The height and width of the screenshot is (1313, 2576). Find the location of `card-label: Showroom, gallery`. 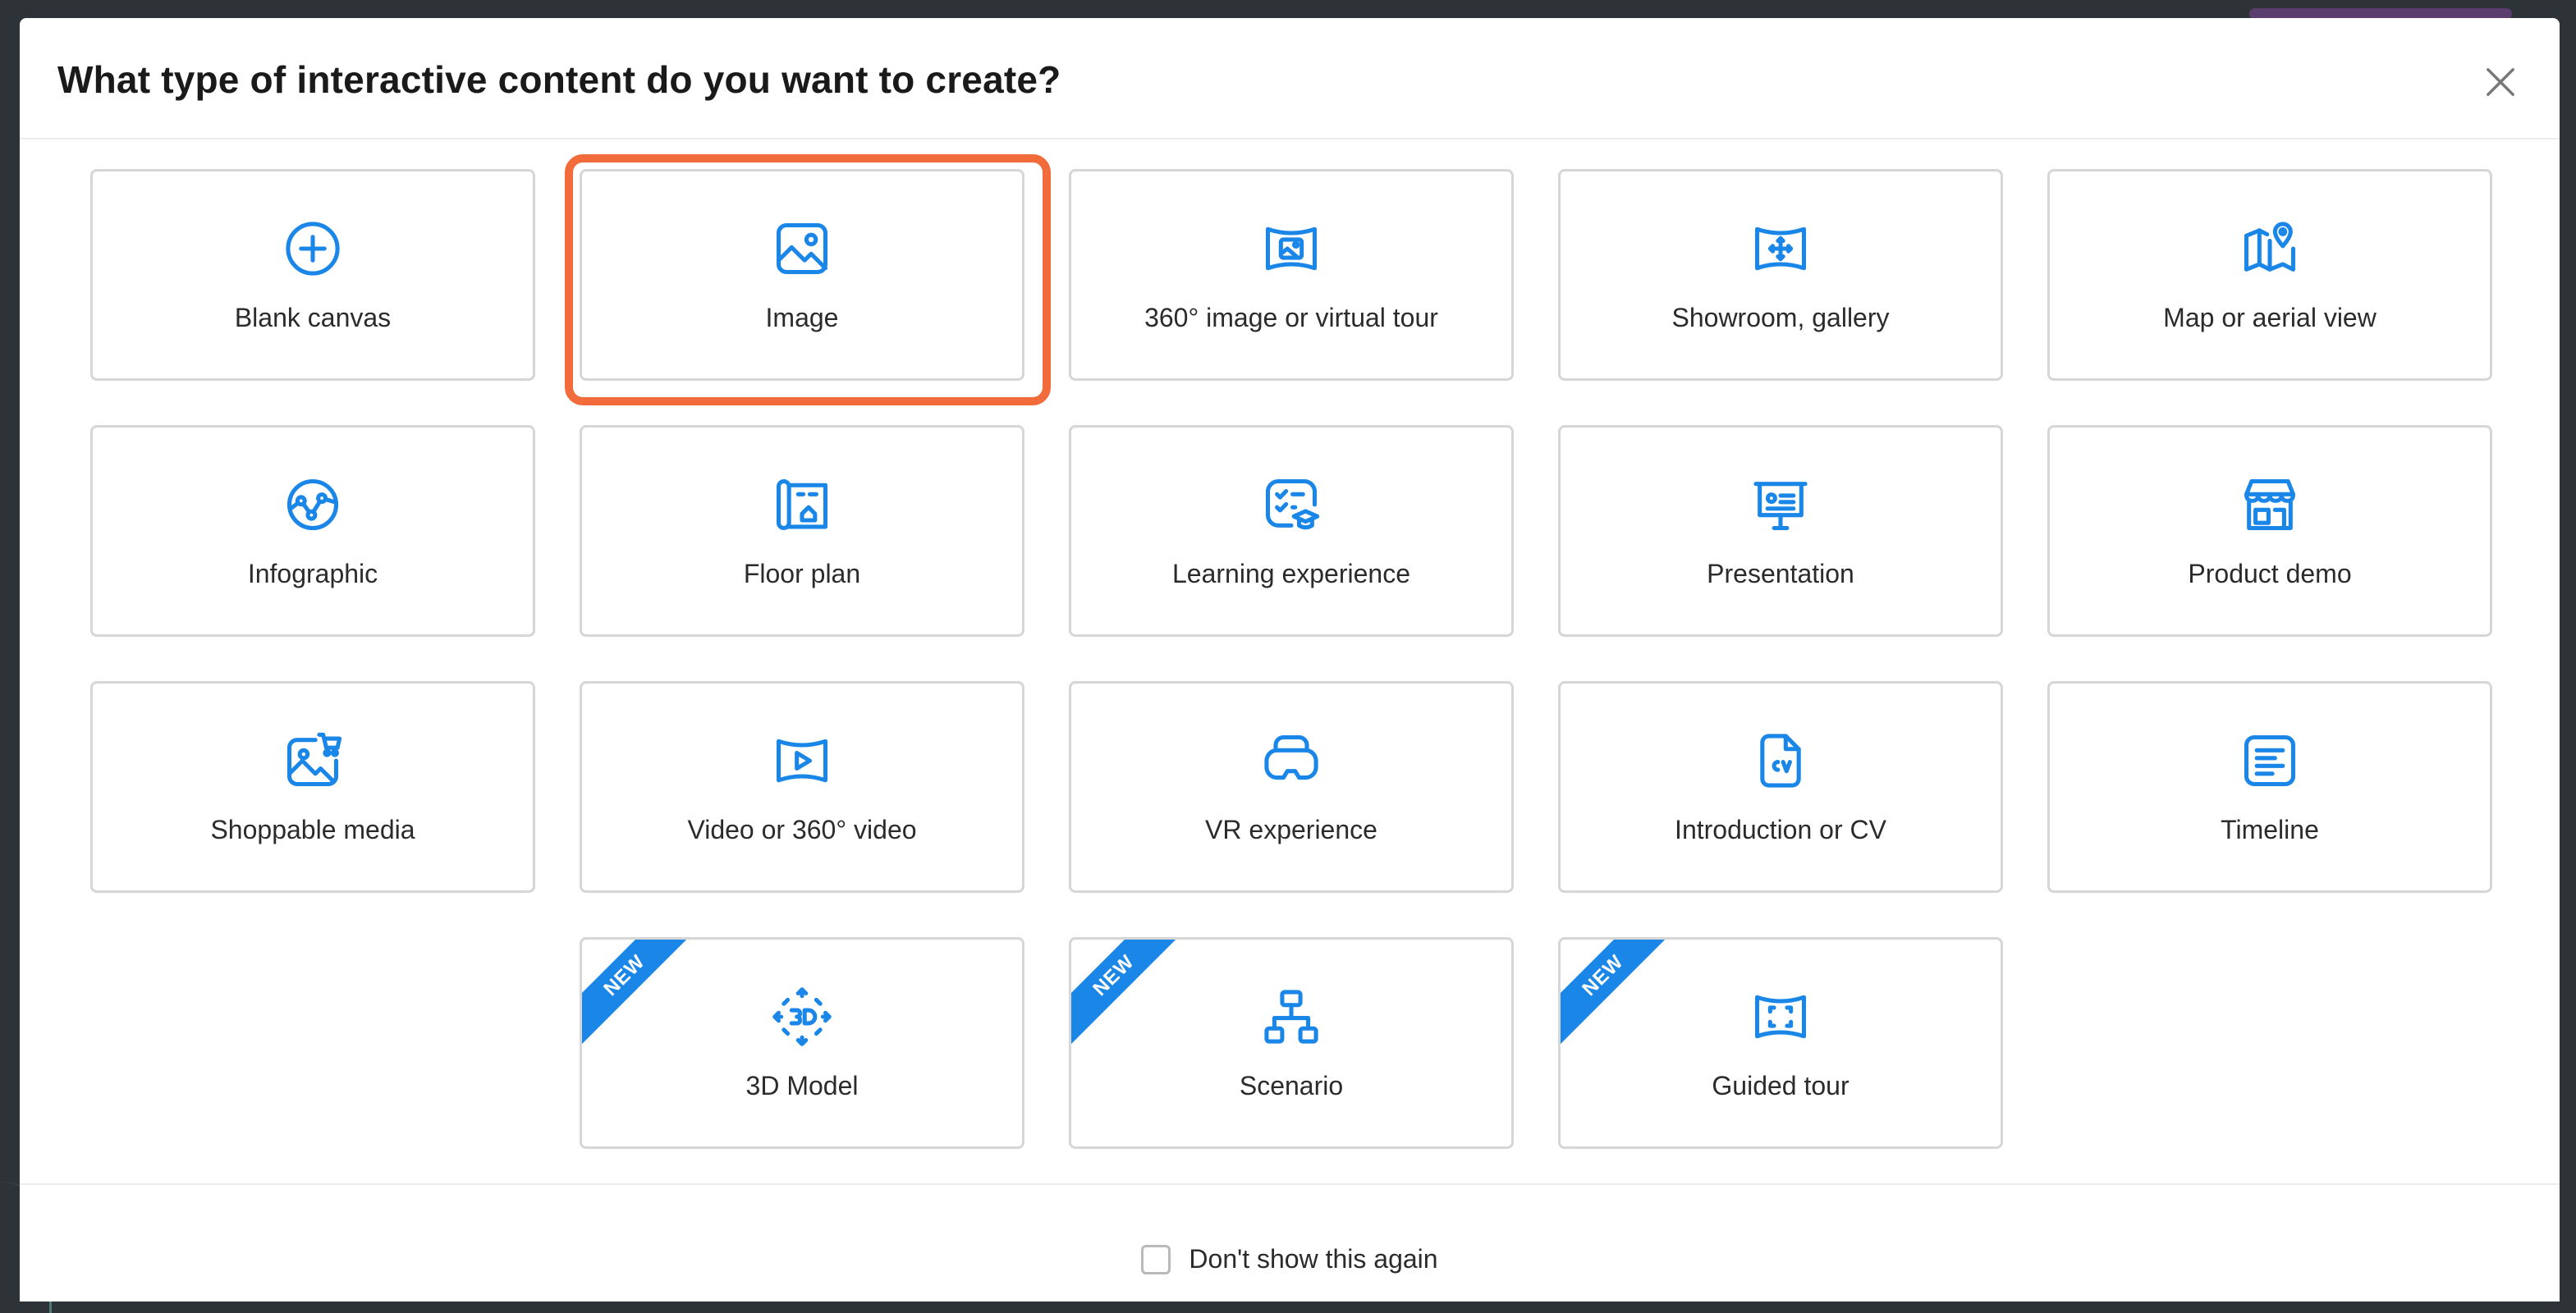

card-label: Showroom, gallery is located at coordinates (1781, 317).